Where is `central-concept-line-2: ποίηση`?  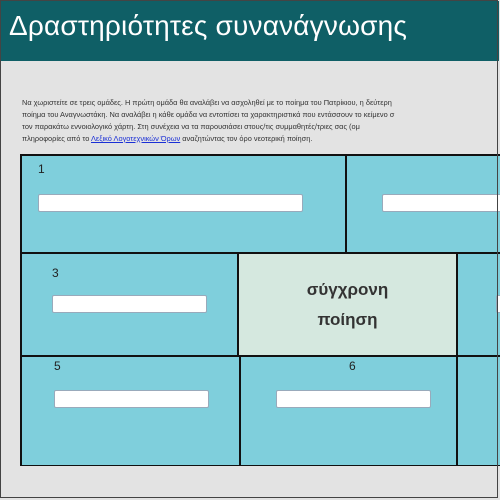 central-concept-line-2: ποίηση is located at coordinates (347, 319).